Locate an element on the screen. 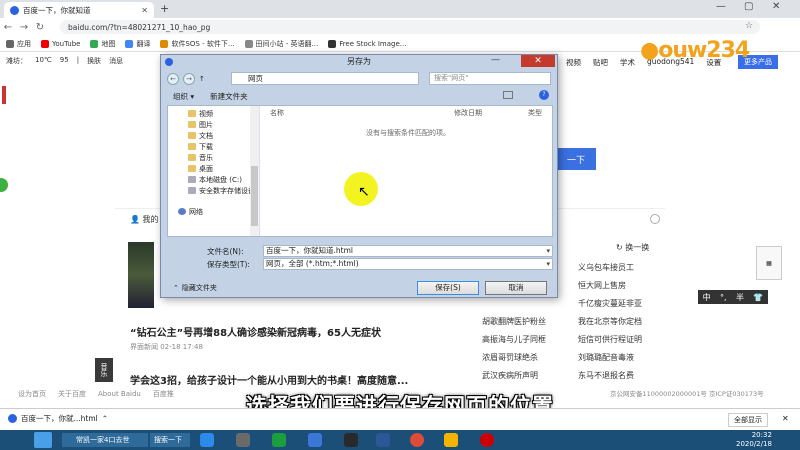 Image resolution: width=800 pixels, height=450 pixels. reload-icon: ↻ is located at coordinates (40, 27).